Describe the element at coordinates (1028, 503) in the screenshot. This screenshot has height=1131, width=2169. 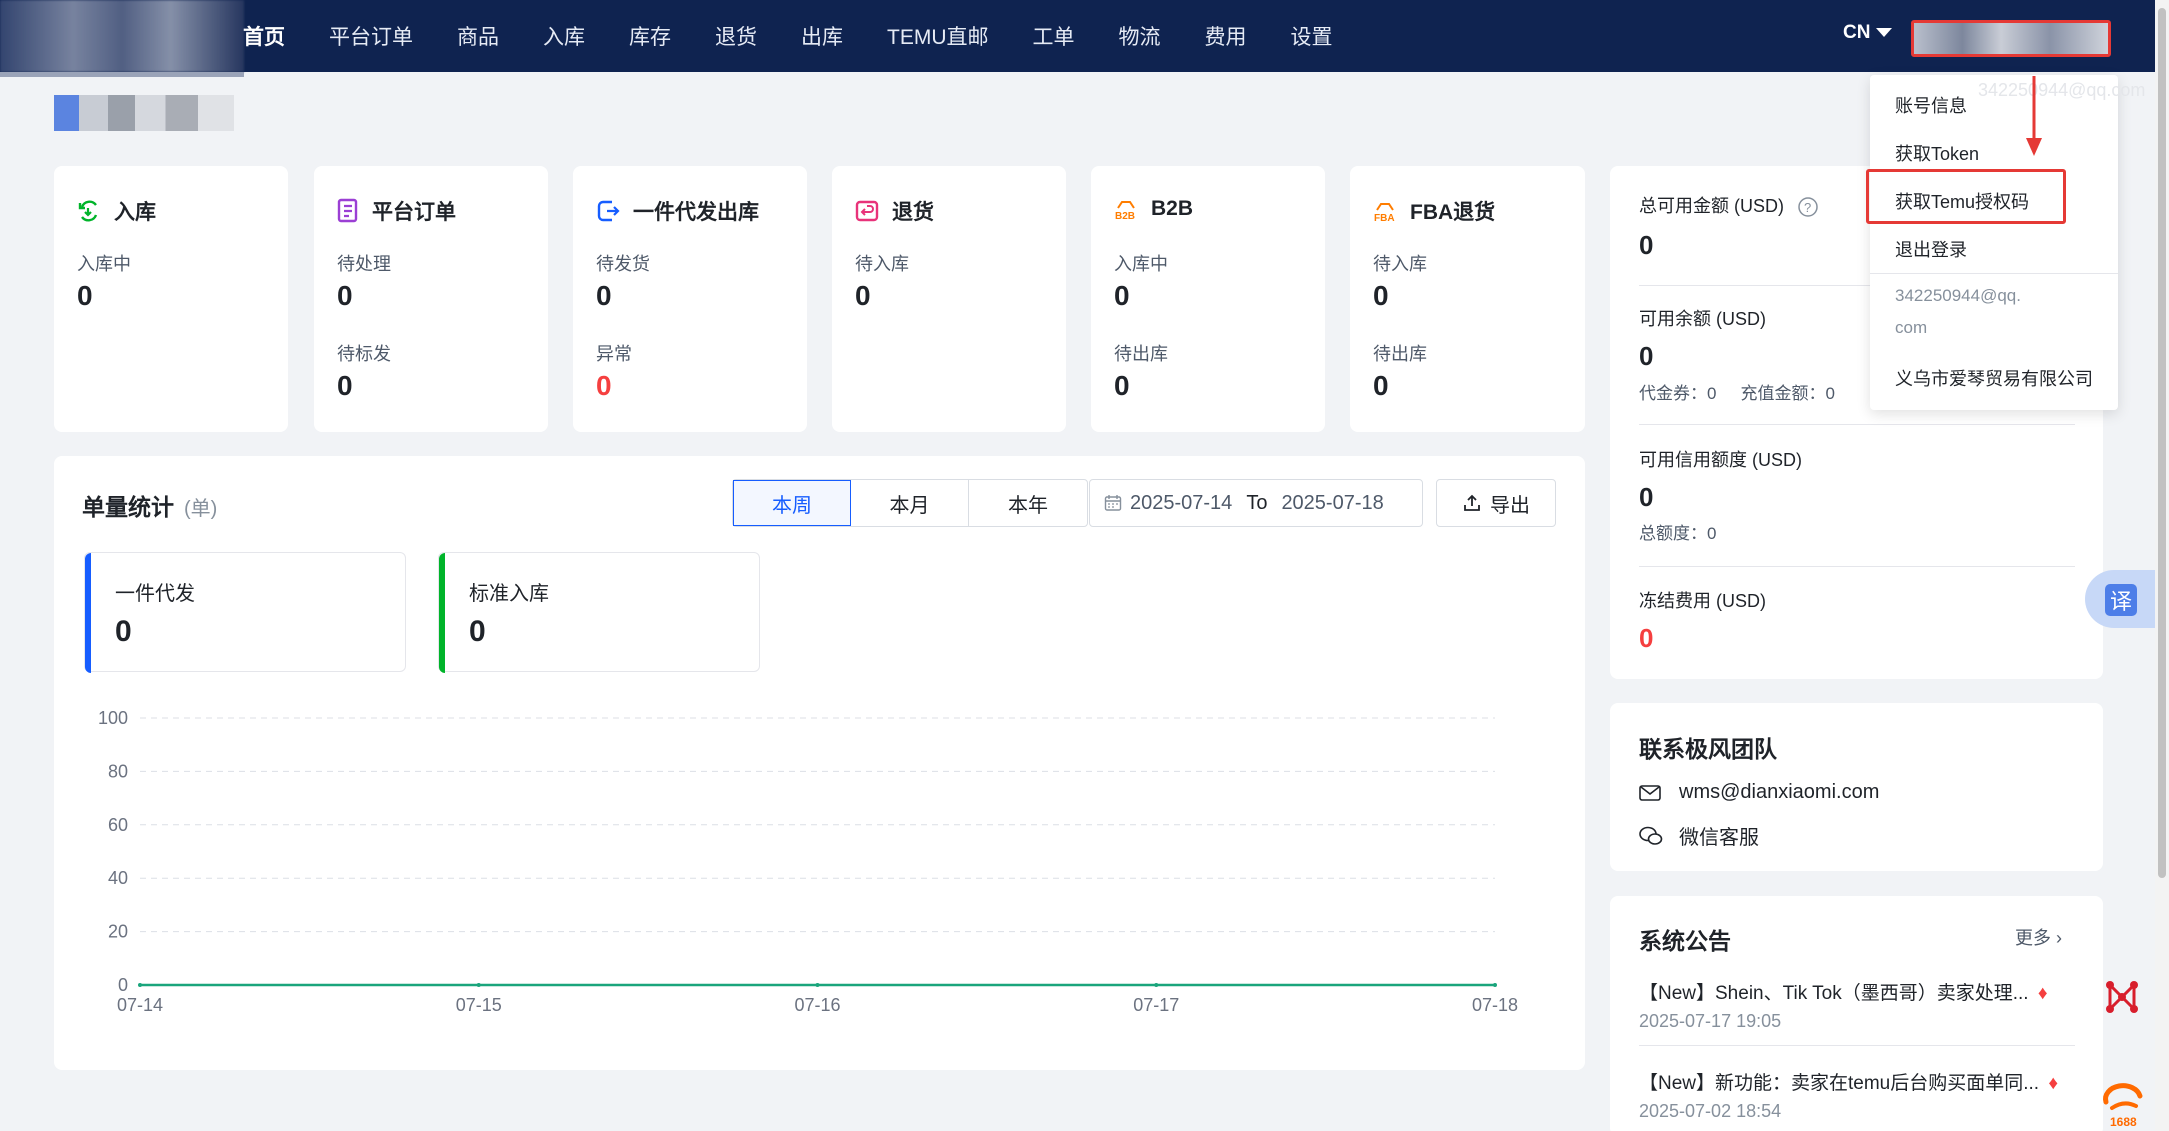
I see `tab-this-year: 本年` at that location.